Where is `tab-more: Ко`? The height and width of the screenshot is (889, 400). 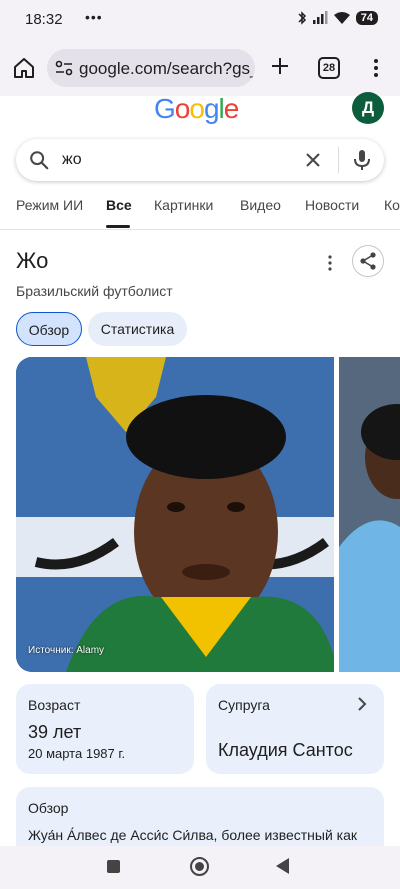
tab-more: Ко is located at coordinates (392, 205).